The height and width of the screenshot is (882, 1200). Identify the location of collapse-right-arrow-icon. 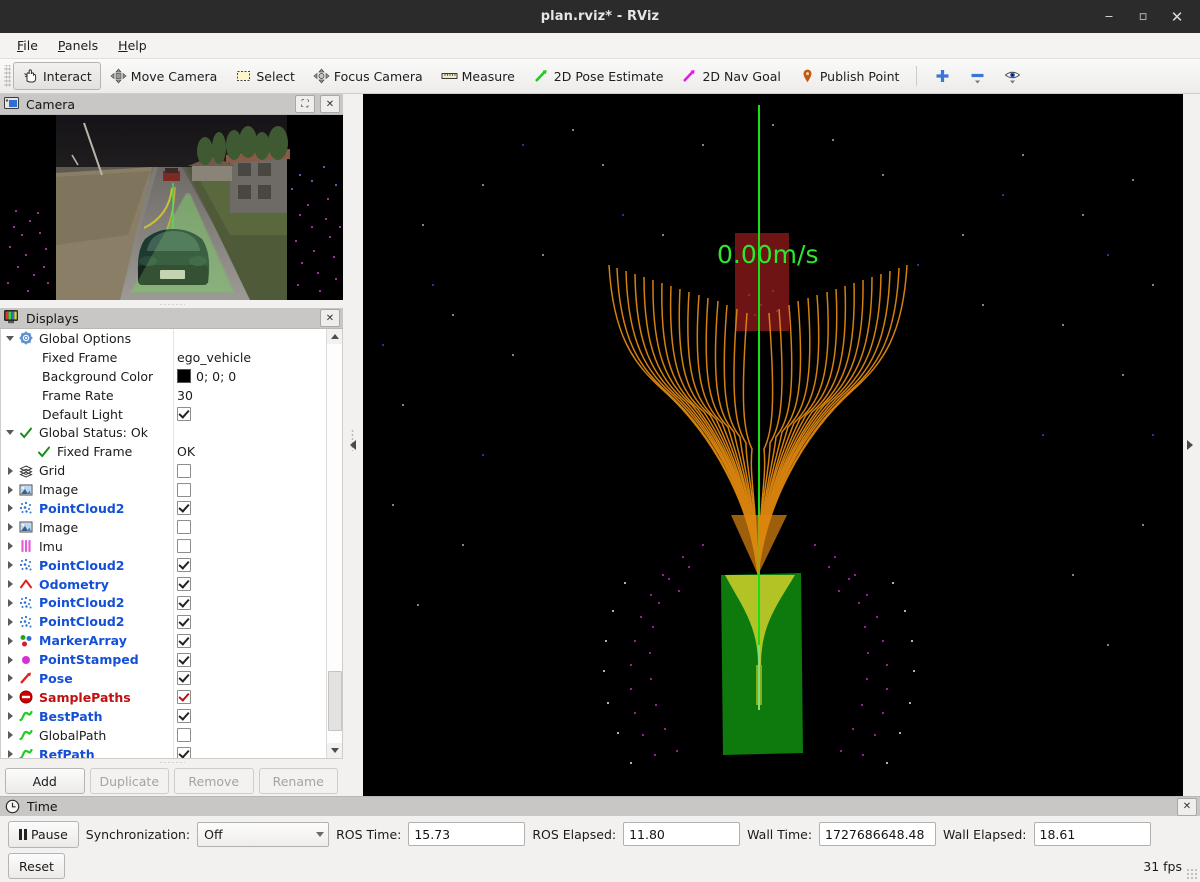
(1190, 445).